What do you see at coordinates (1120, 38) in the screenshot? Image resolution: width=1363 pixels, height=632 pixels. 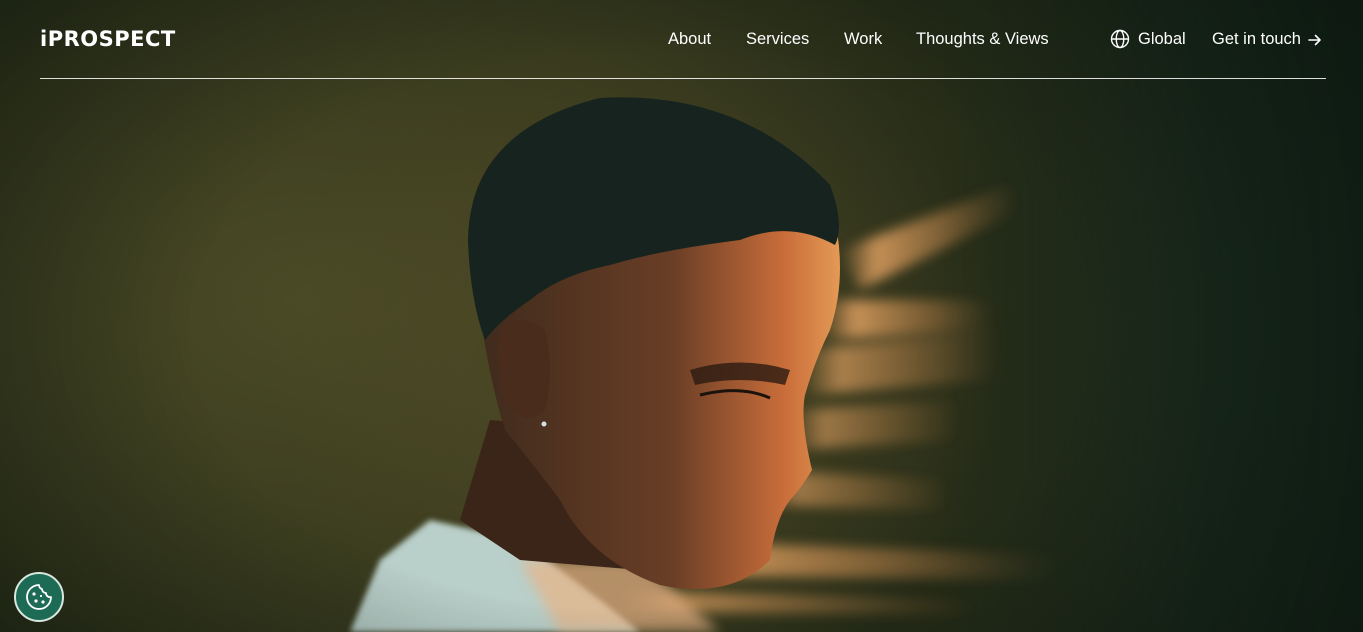 I see `globe-icon` at bounding box center [1120, 38].